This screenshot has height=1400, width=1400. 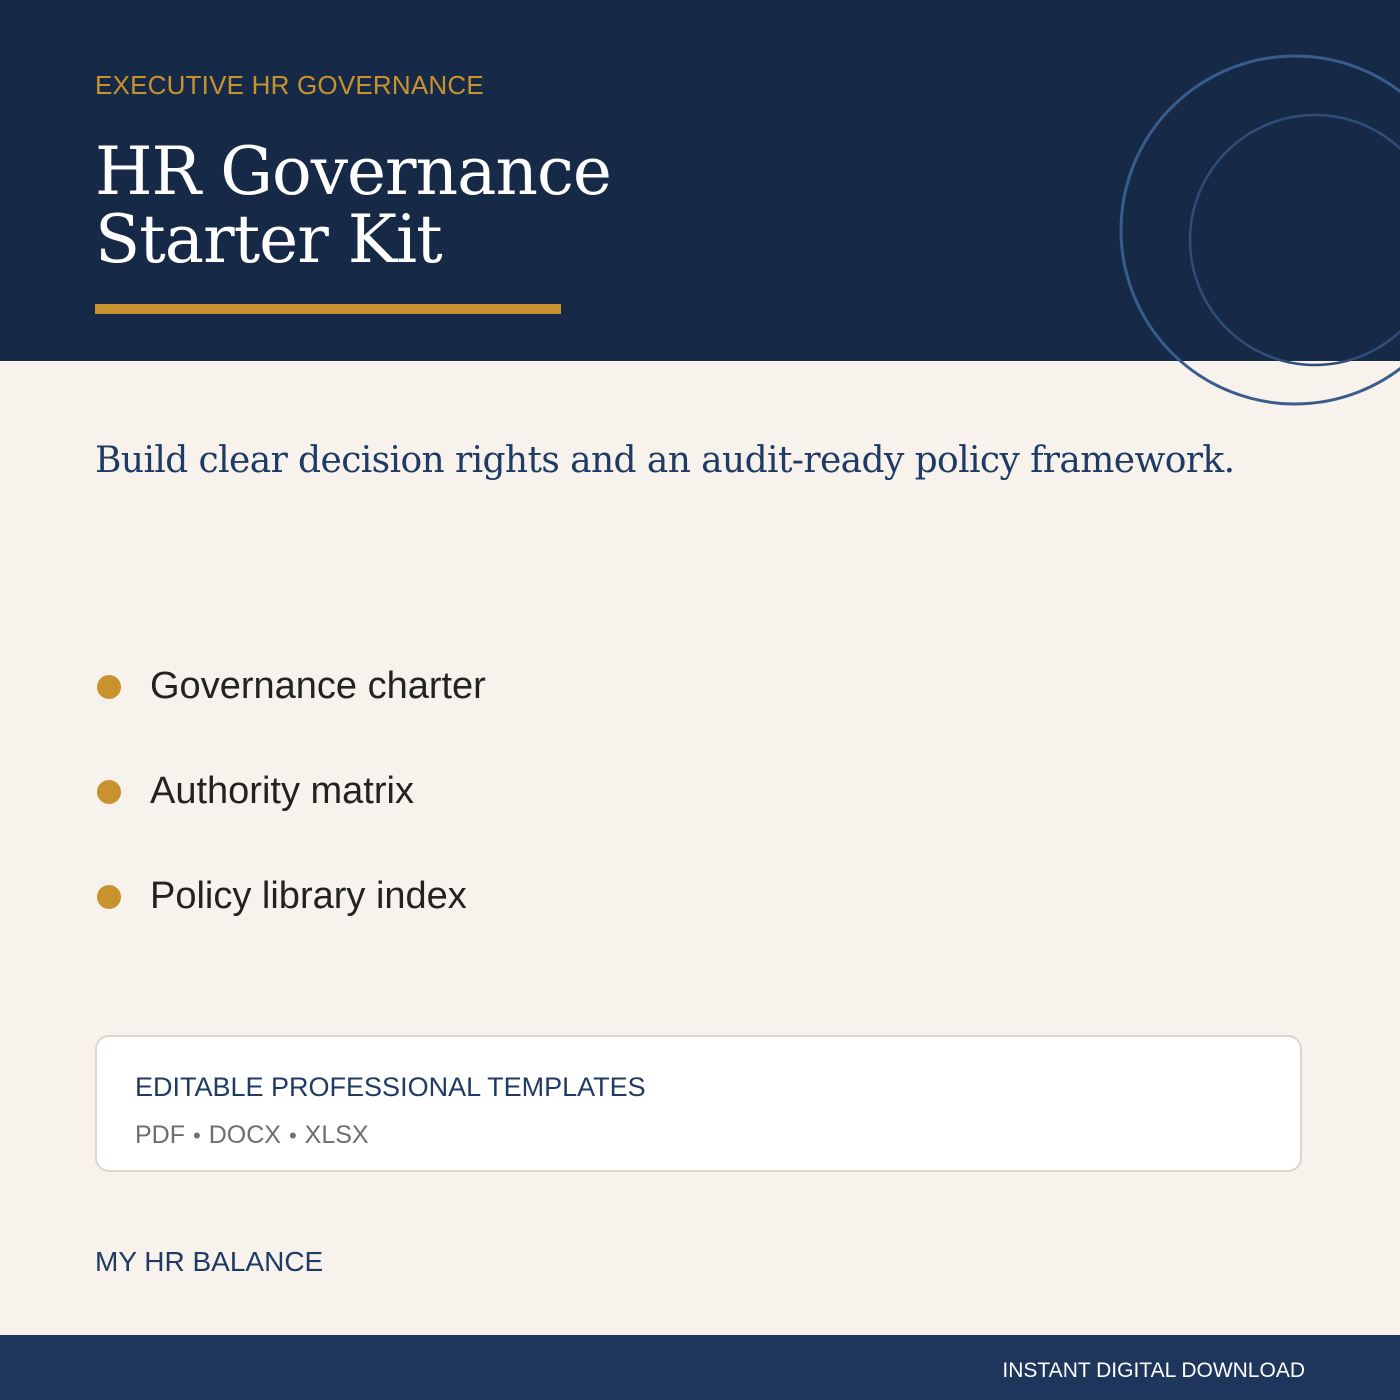 I want to click on title-underline, so click(x=328, y=309).